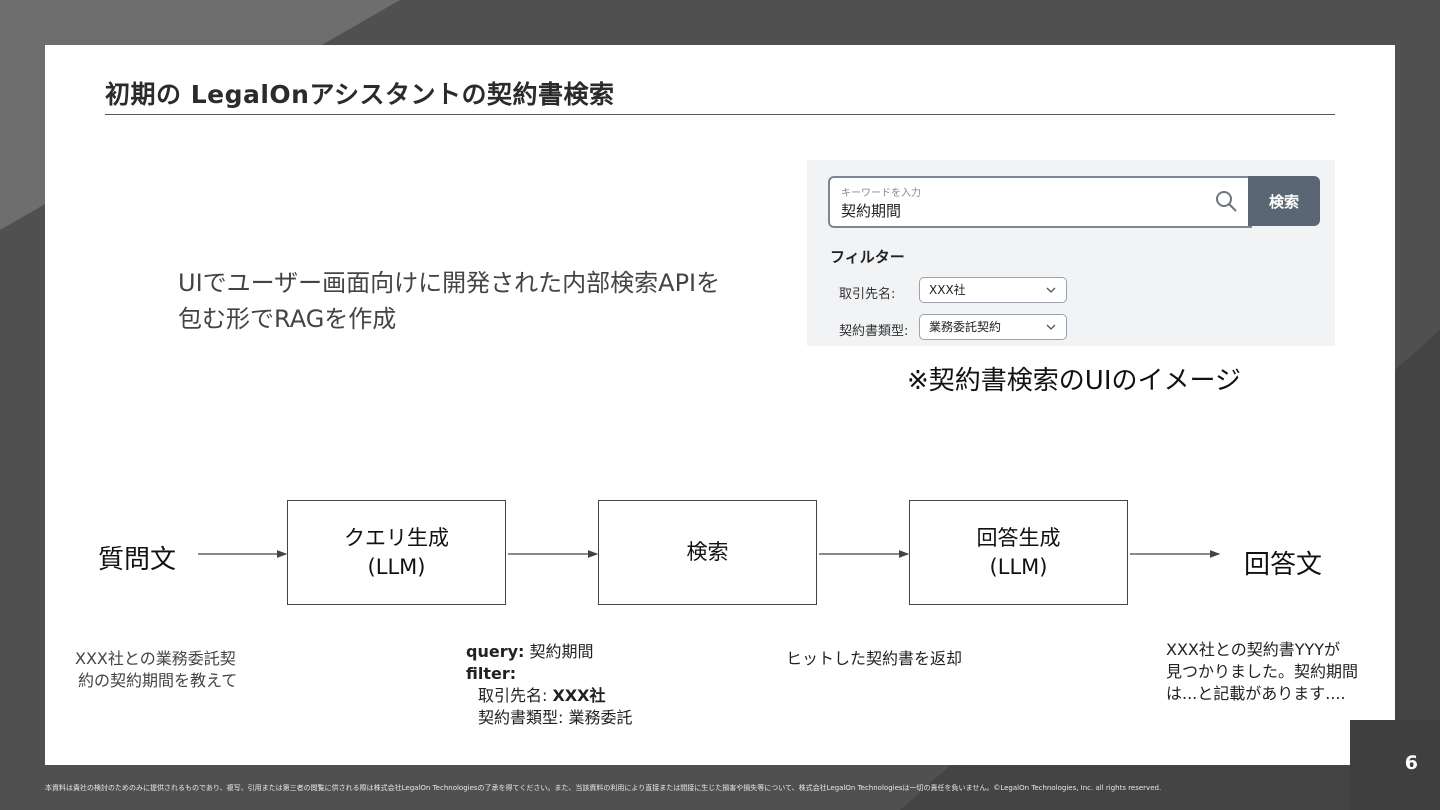 The width and height of the screenshot is (1440, 810). I want to click on filter1-label: 取引先名:, so click(513, 695).